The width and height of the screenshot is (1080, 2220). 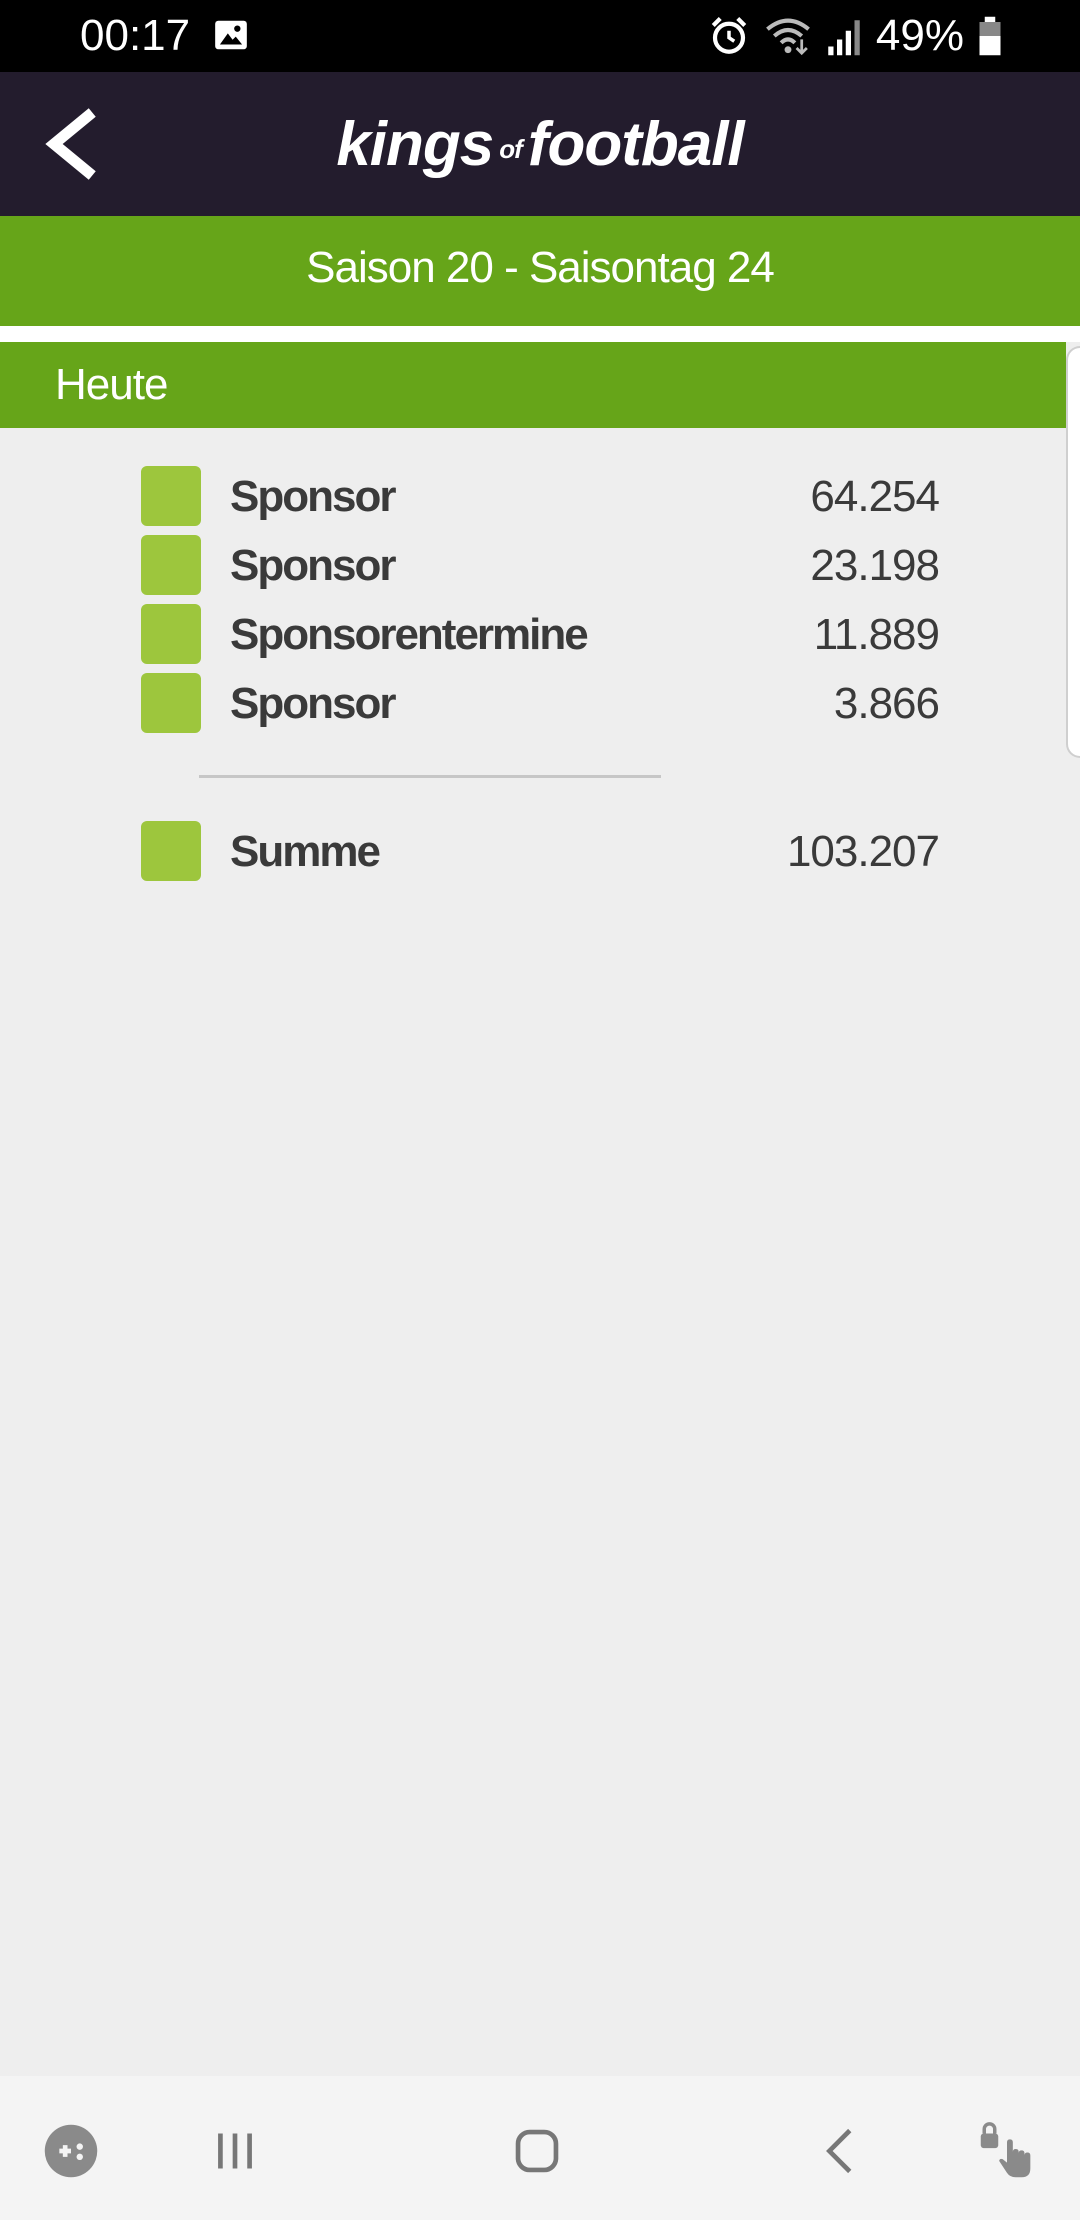 What do you see at coordinates (533, 385) in the screenshot?
I see `section-header: Heute` at bounding box center [533, 385].